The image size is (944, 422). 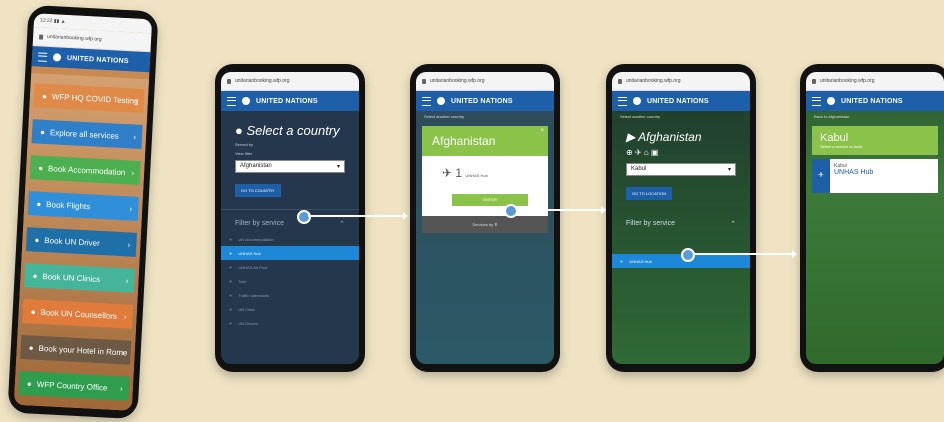 What do you see at coordinates (78, 313) in the screenshot?
I see `menu-item: ● Book UN Counsellors ›` at bounding box center [78, 313].